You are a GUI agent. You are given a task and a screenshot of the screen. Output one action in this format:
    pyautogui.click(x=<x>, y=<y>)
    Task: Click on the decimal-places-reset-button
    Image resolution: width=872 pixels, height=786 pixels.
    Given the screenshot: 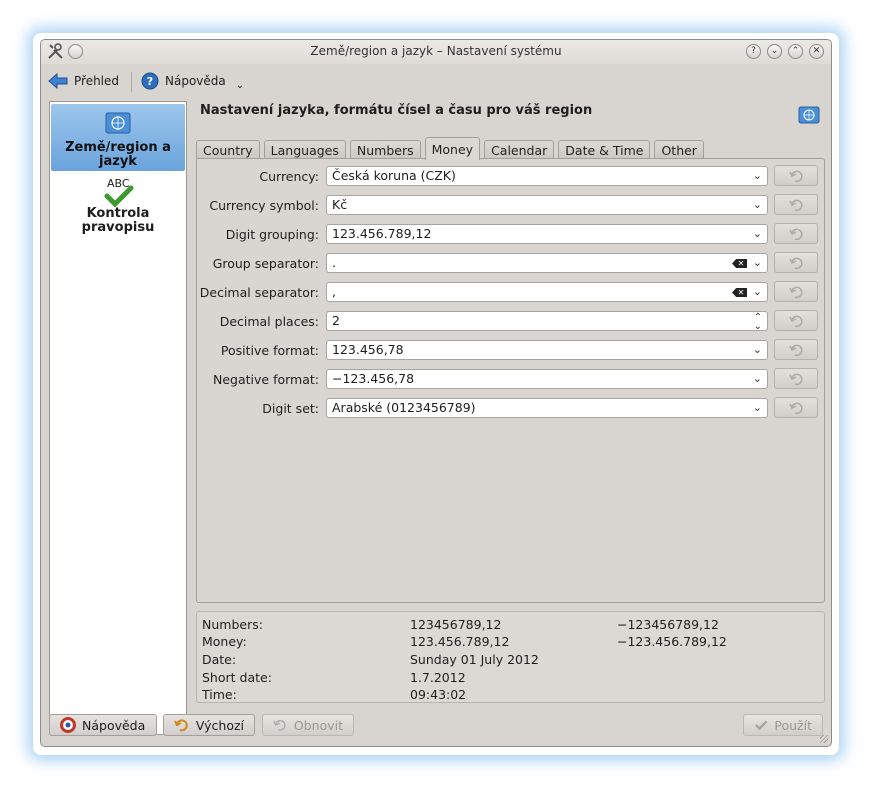 What is the action you would take?
    pyautogui.click(x=796, y=320)
    